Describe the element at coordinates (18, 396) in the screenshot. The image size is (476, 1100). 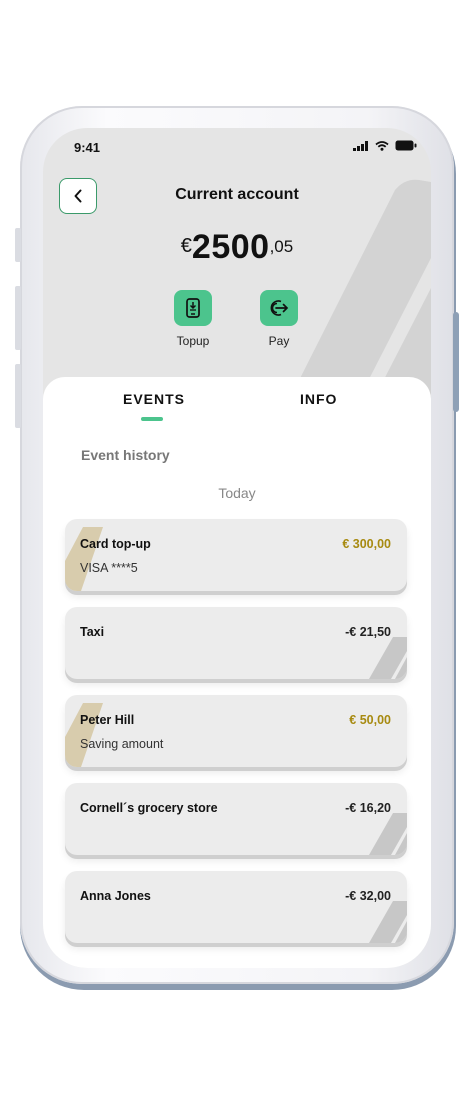
I see `volume-down-button` at that location.